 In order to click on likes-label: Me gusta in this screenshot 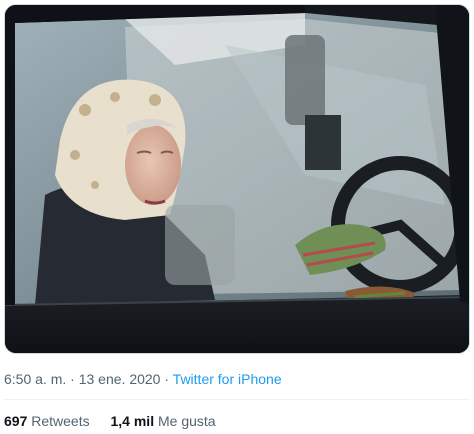, I will do `click(186, 421)`.